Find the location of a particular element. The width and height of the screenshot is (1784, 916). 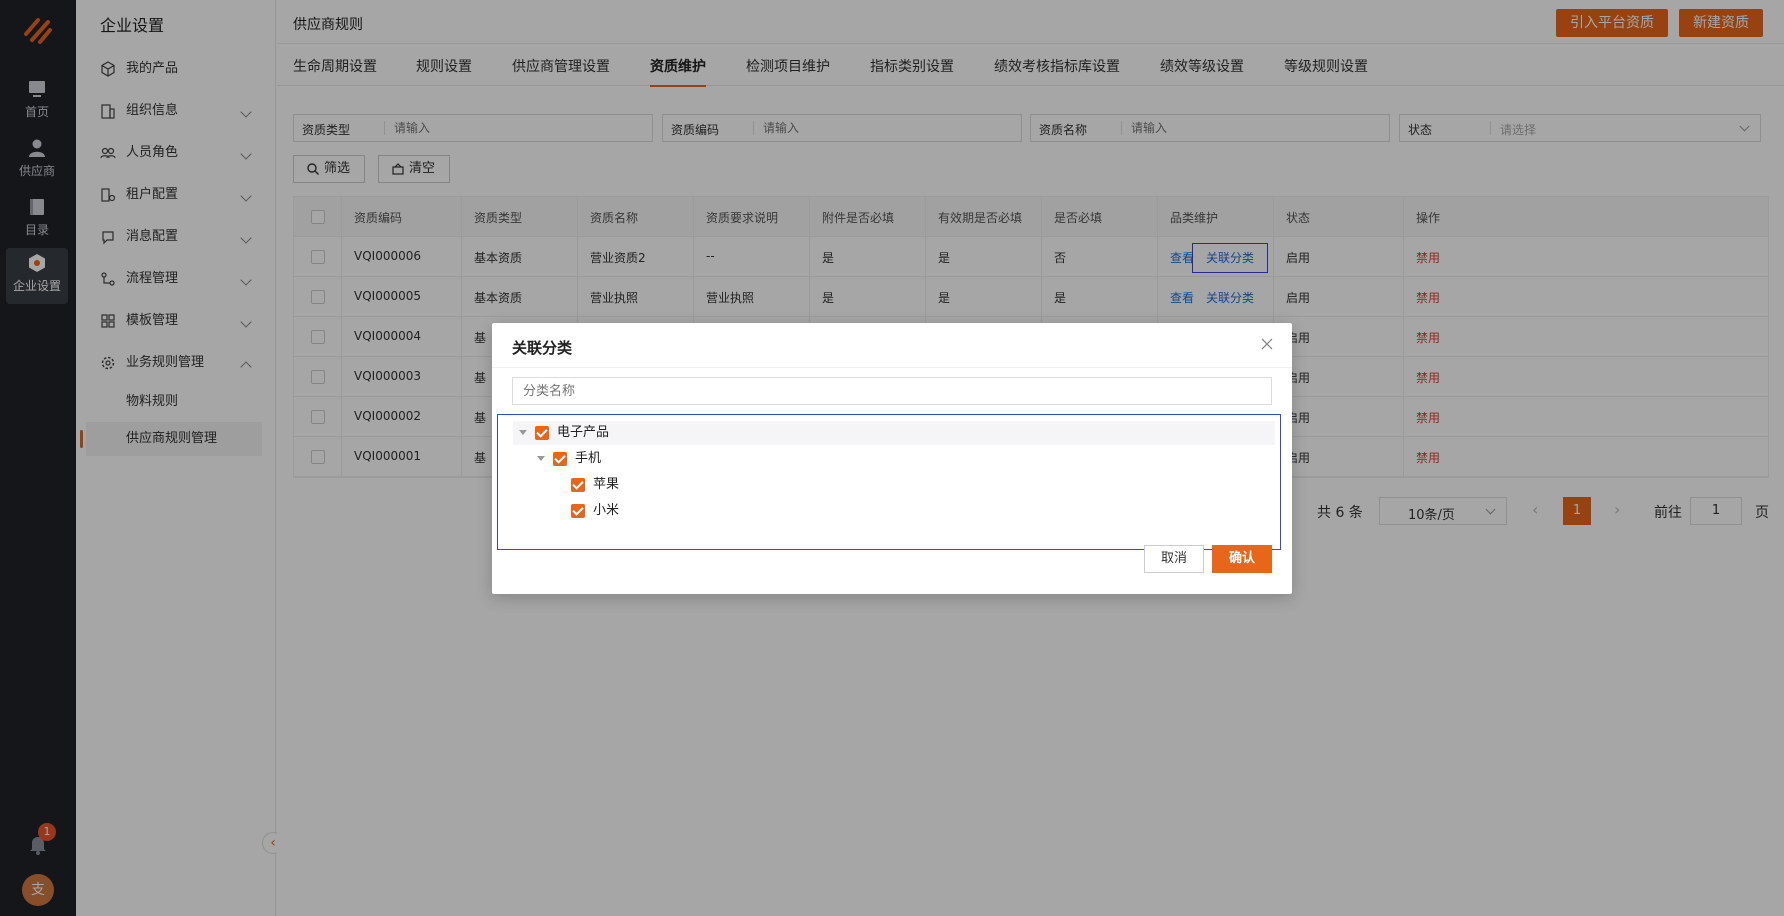

tree-node-label: 手机 is located at coordinates (588, 458).